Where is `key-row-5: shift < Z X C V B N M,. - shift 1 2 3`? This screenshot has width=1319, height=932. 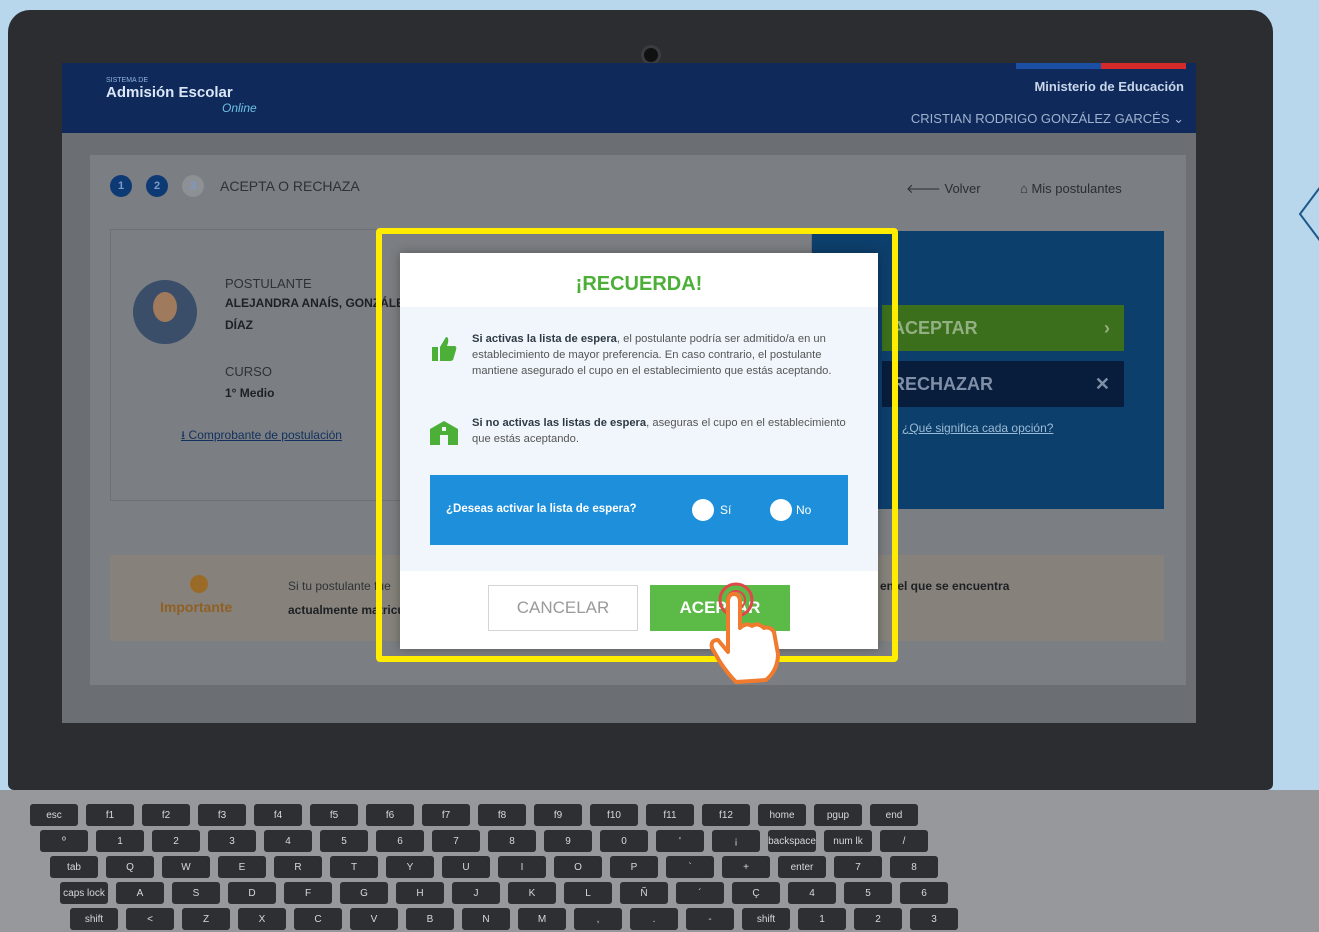
key-row-5: shift < Z X C V B N M,. - shift 1 2 3 is located at coordinates (514, 919).